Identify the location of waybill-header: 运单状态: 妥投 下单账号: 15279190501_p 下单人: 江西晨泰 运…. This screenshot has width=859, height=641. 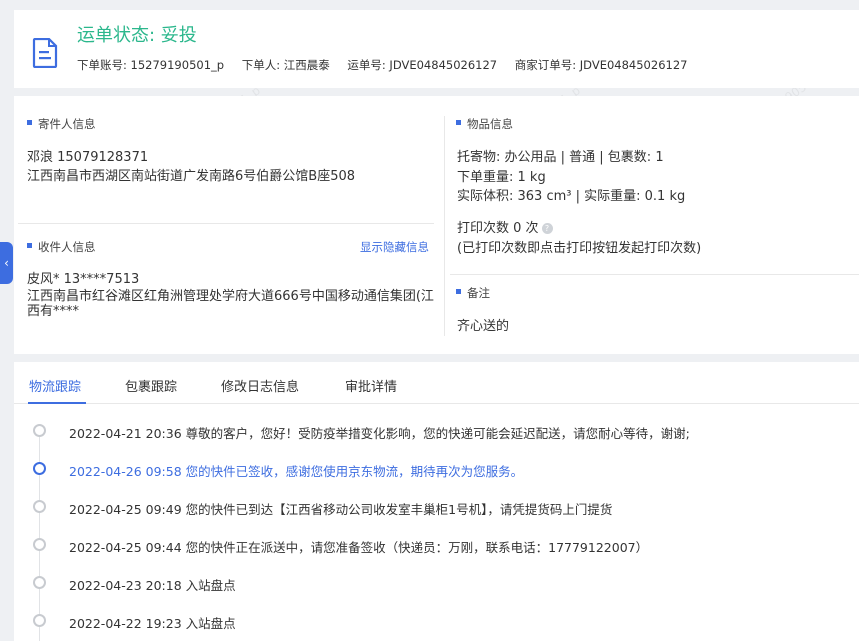
(436, 49).